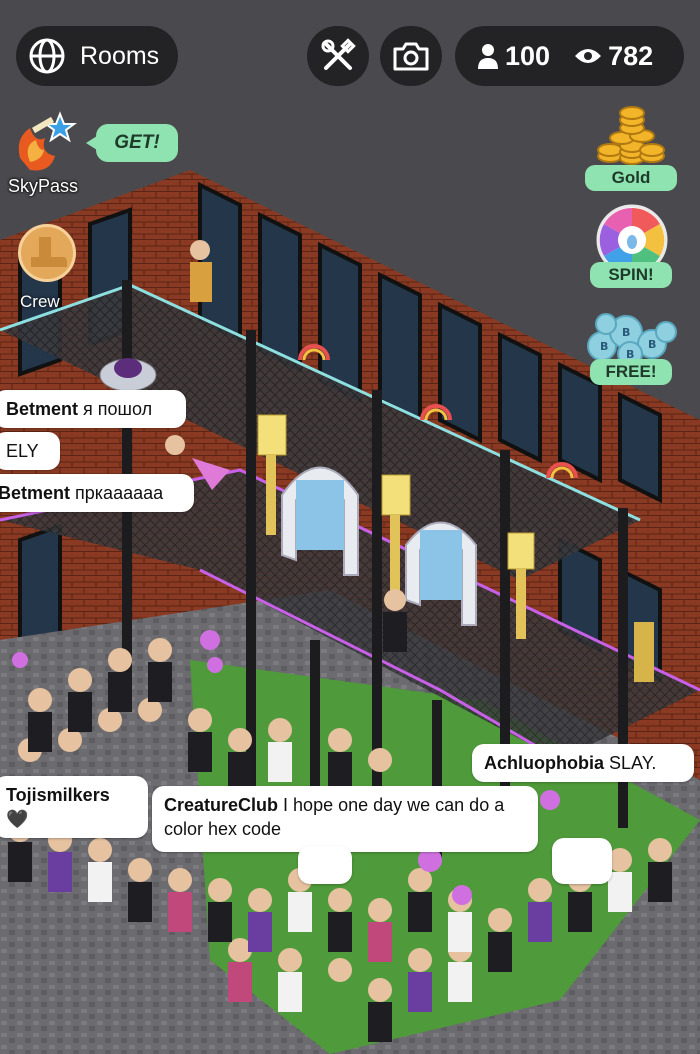 The height and width of the screenshot is (1054, 700). What do you see at coordinates (569, 56) in the screenshot?
I see `room-stats: 100 782` at bounding box center [569, 56].